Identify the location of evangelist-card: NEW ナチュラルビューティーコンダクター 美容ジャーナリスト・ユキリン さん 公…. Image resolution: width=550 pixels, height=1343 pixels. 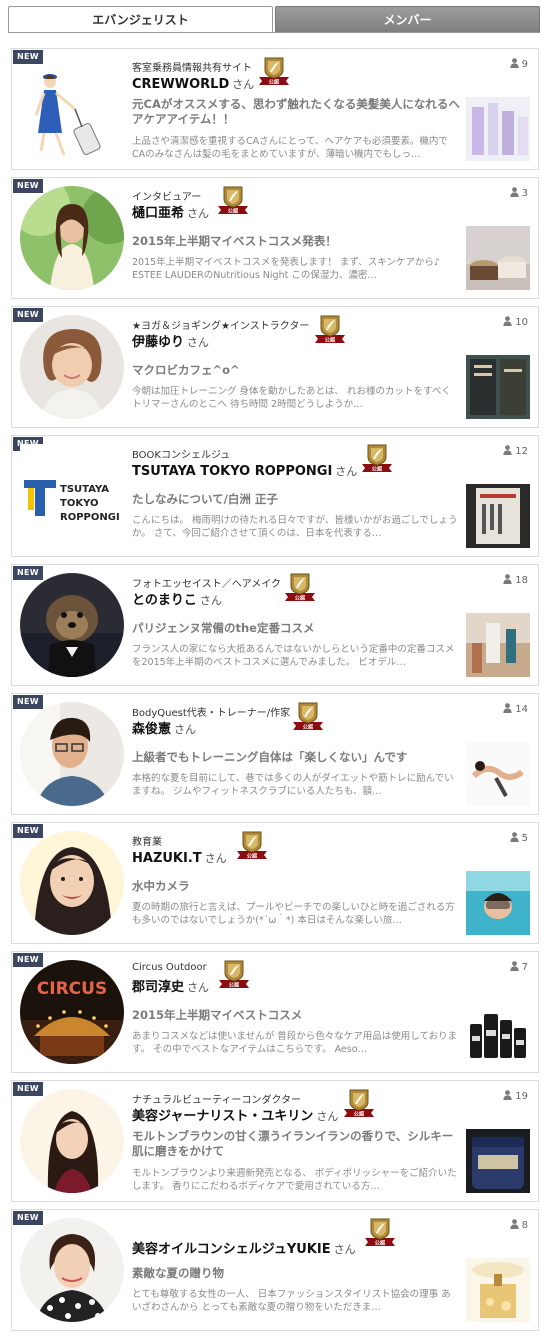
(275, 1141).